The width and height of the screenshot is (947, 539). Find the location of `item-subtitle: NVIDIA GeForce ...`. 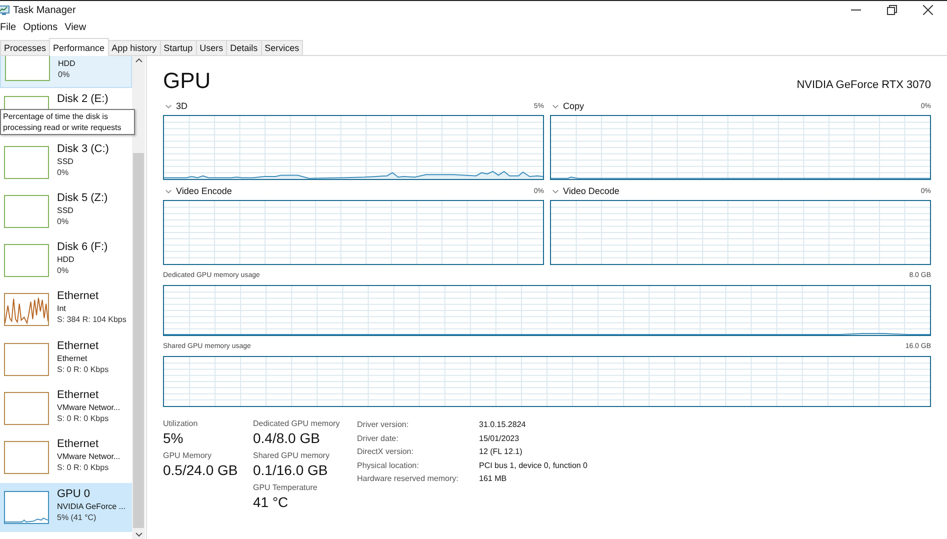

item-subtitle: NVIDIA GeForce ... is located at coordinates (91, 506).